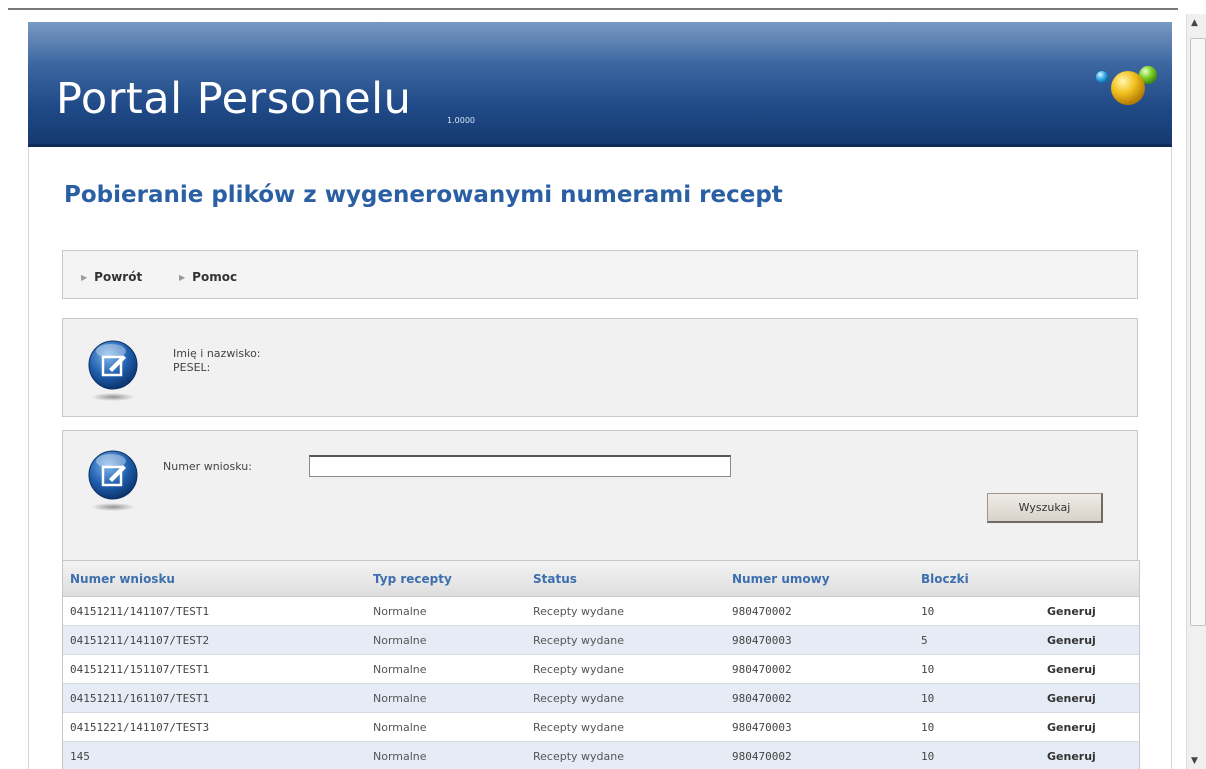 The width and height of the screenshot is (1206, 769). I want to click on name-label: Imię i nazwisko:, so click(217, 353).